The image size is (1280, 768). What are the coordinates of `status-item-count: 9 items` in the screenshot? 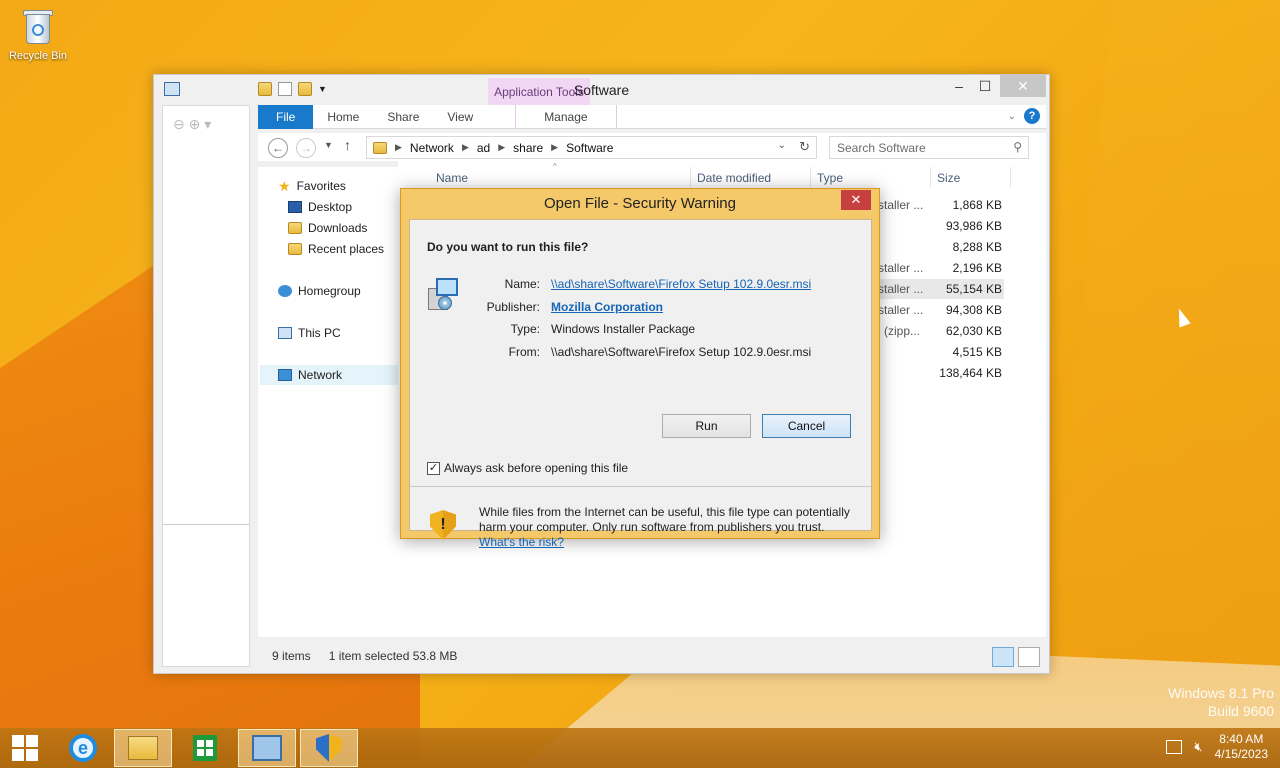 It's located at (291, 656).